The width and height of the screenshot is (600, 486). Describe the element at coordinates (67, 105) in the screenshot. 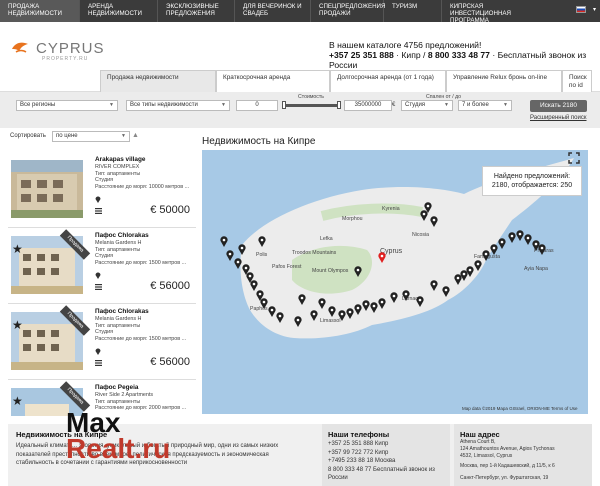

I see `region-select: Все регионы ▼` at that location.